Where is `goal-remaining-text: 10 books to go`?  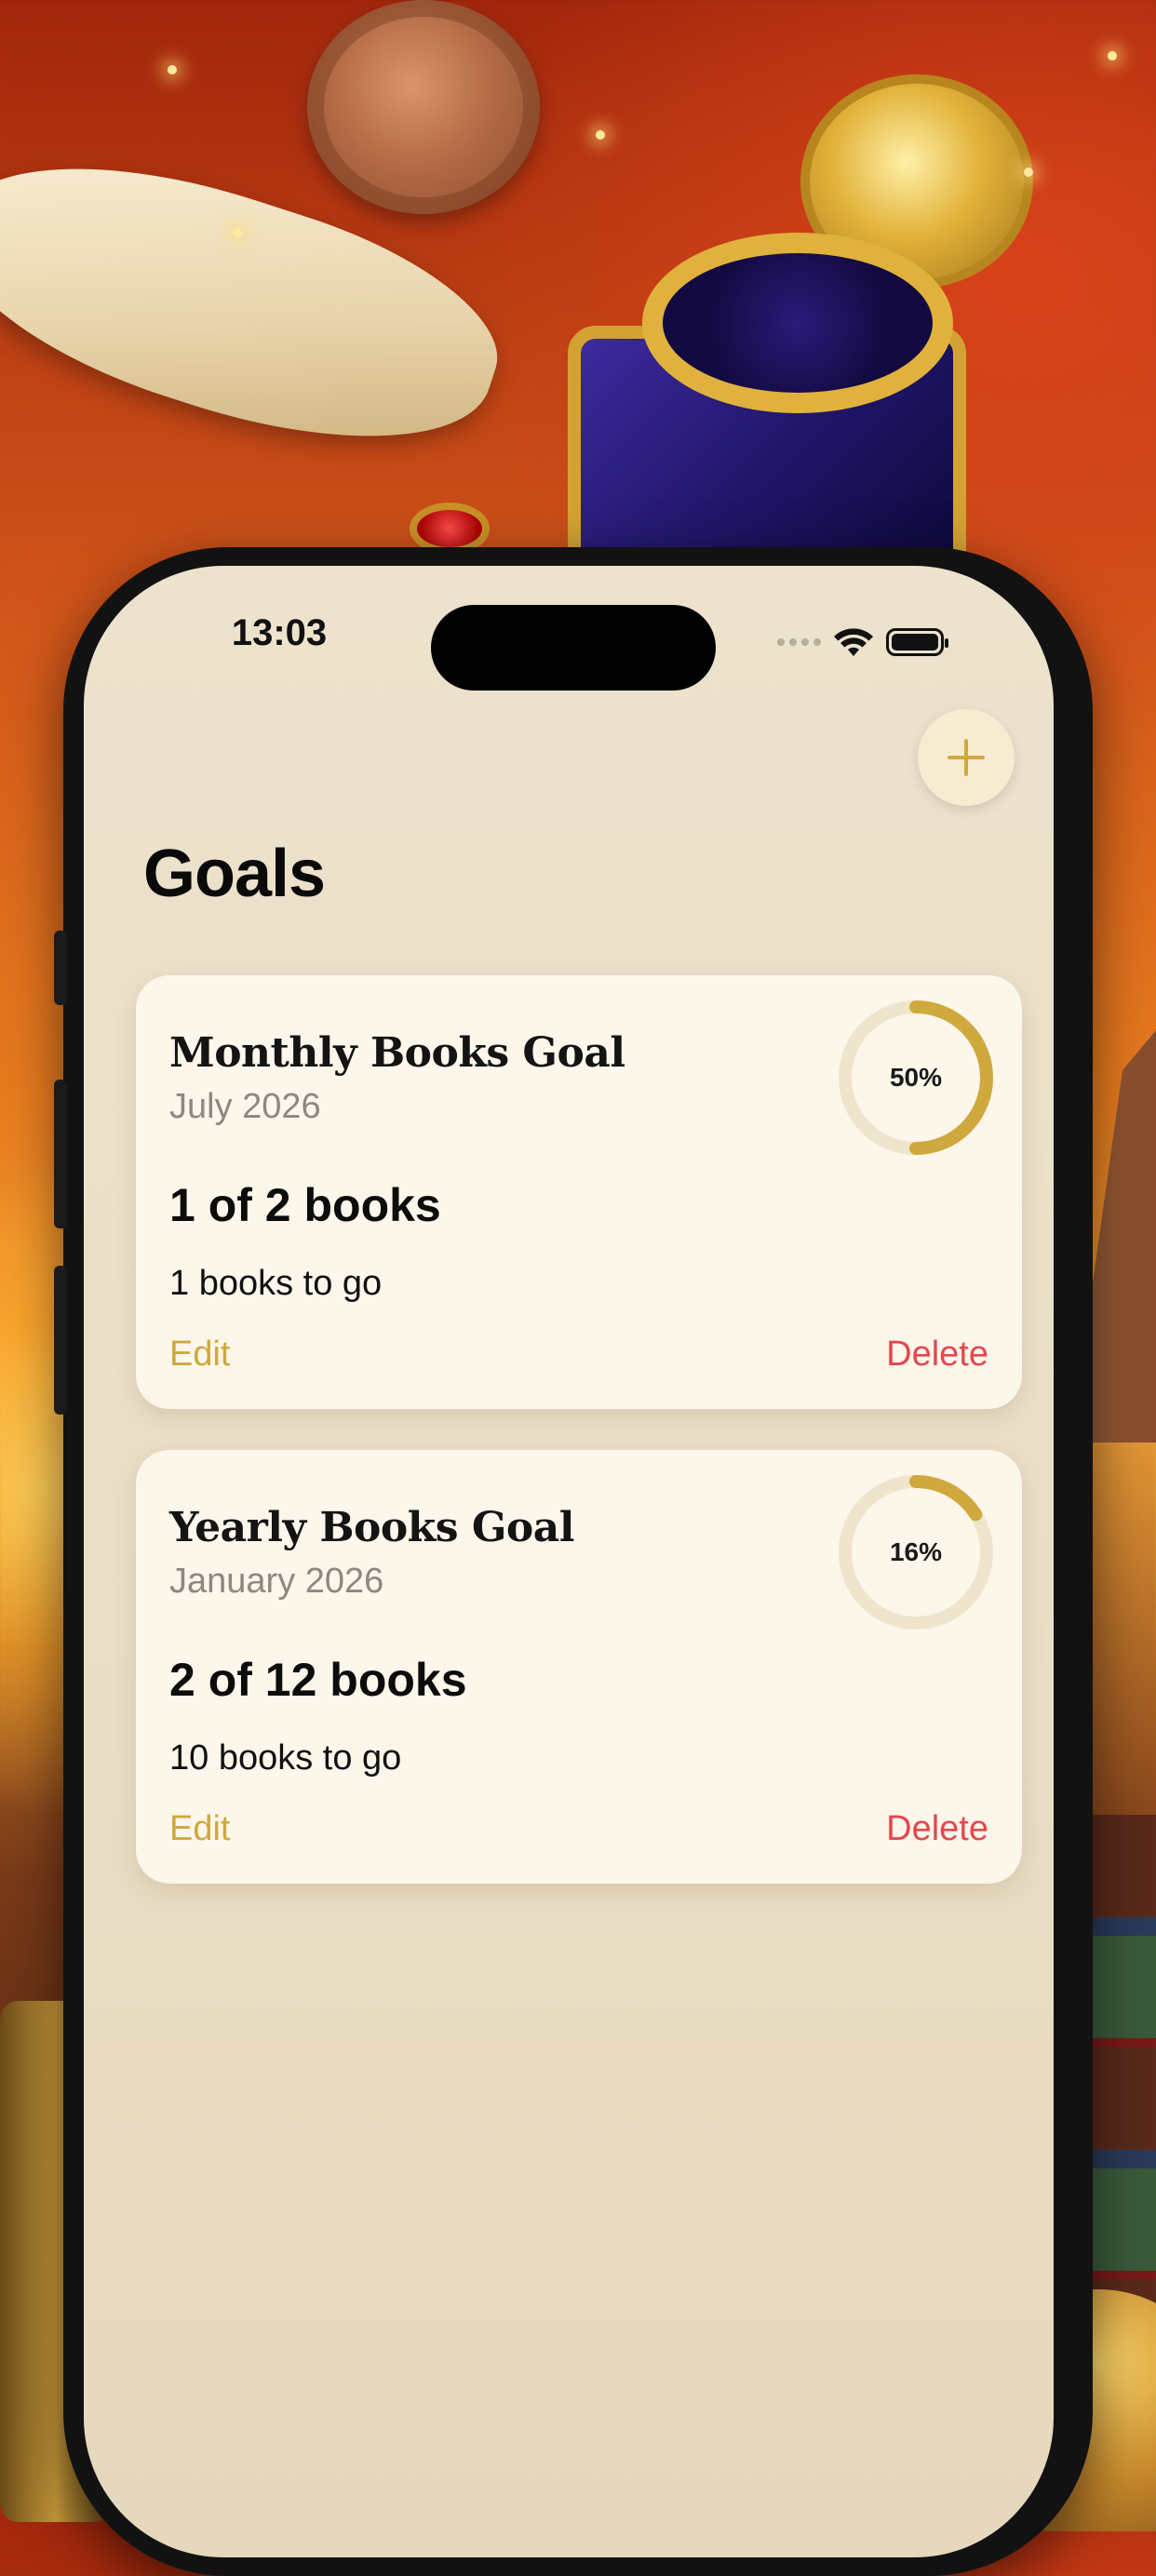 goal-remaining-text: 10 books to go is located at coordinates (285, 1758).